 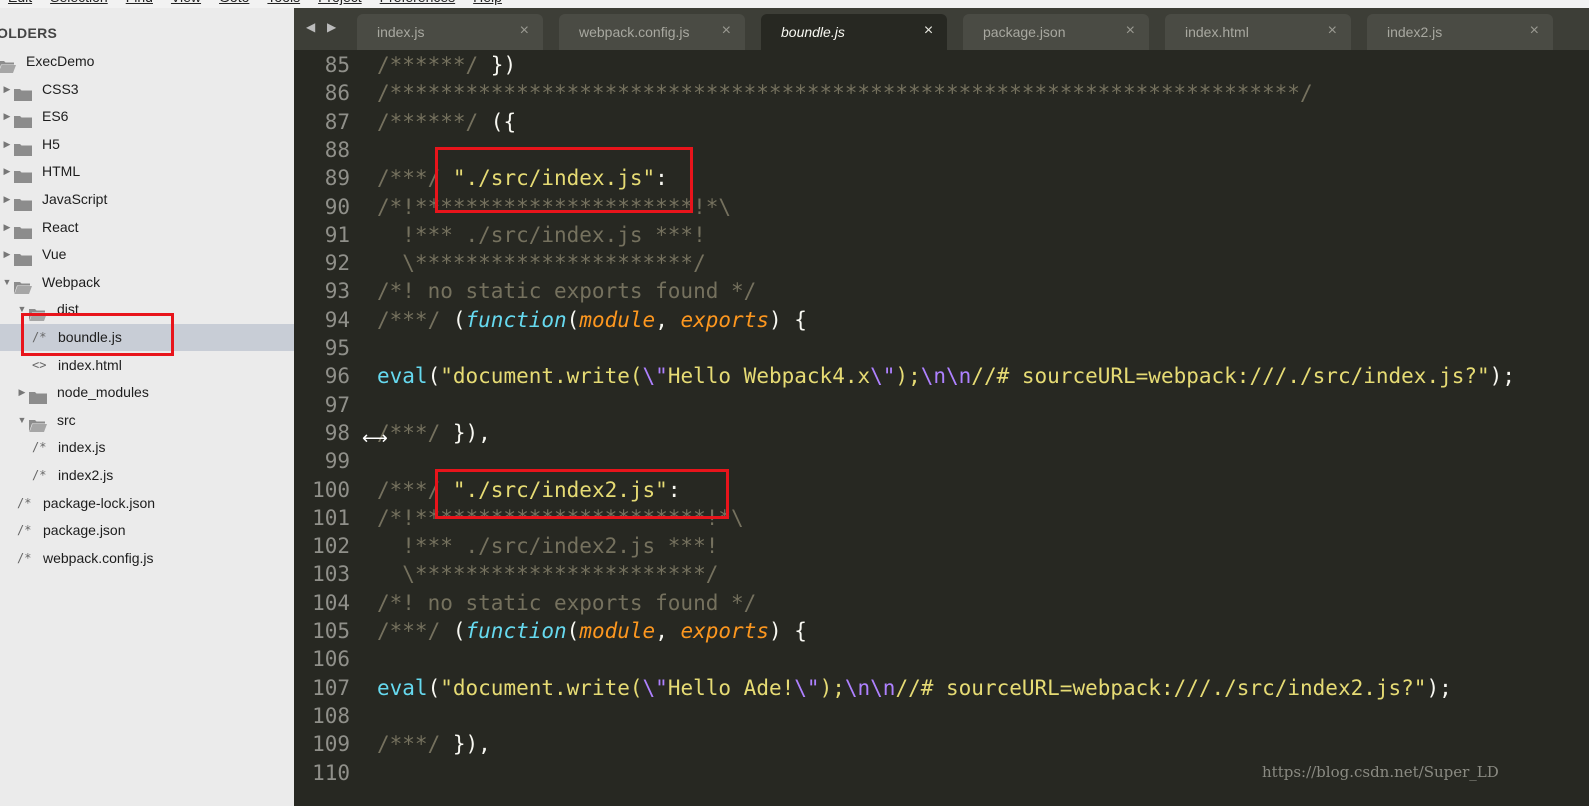 I want to click on line-number: 91, so click(x=337, y=234).